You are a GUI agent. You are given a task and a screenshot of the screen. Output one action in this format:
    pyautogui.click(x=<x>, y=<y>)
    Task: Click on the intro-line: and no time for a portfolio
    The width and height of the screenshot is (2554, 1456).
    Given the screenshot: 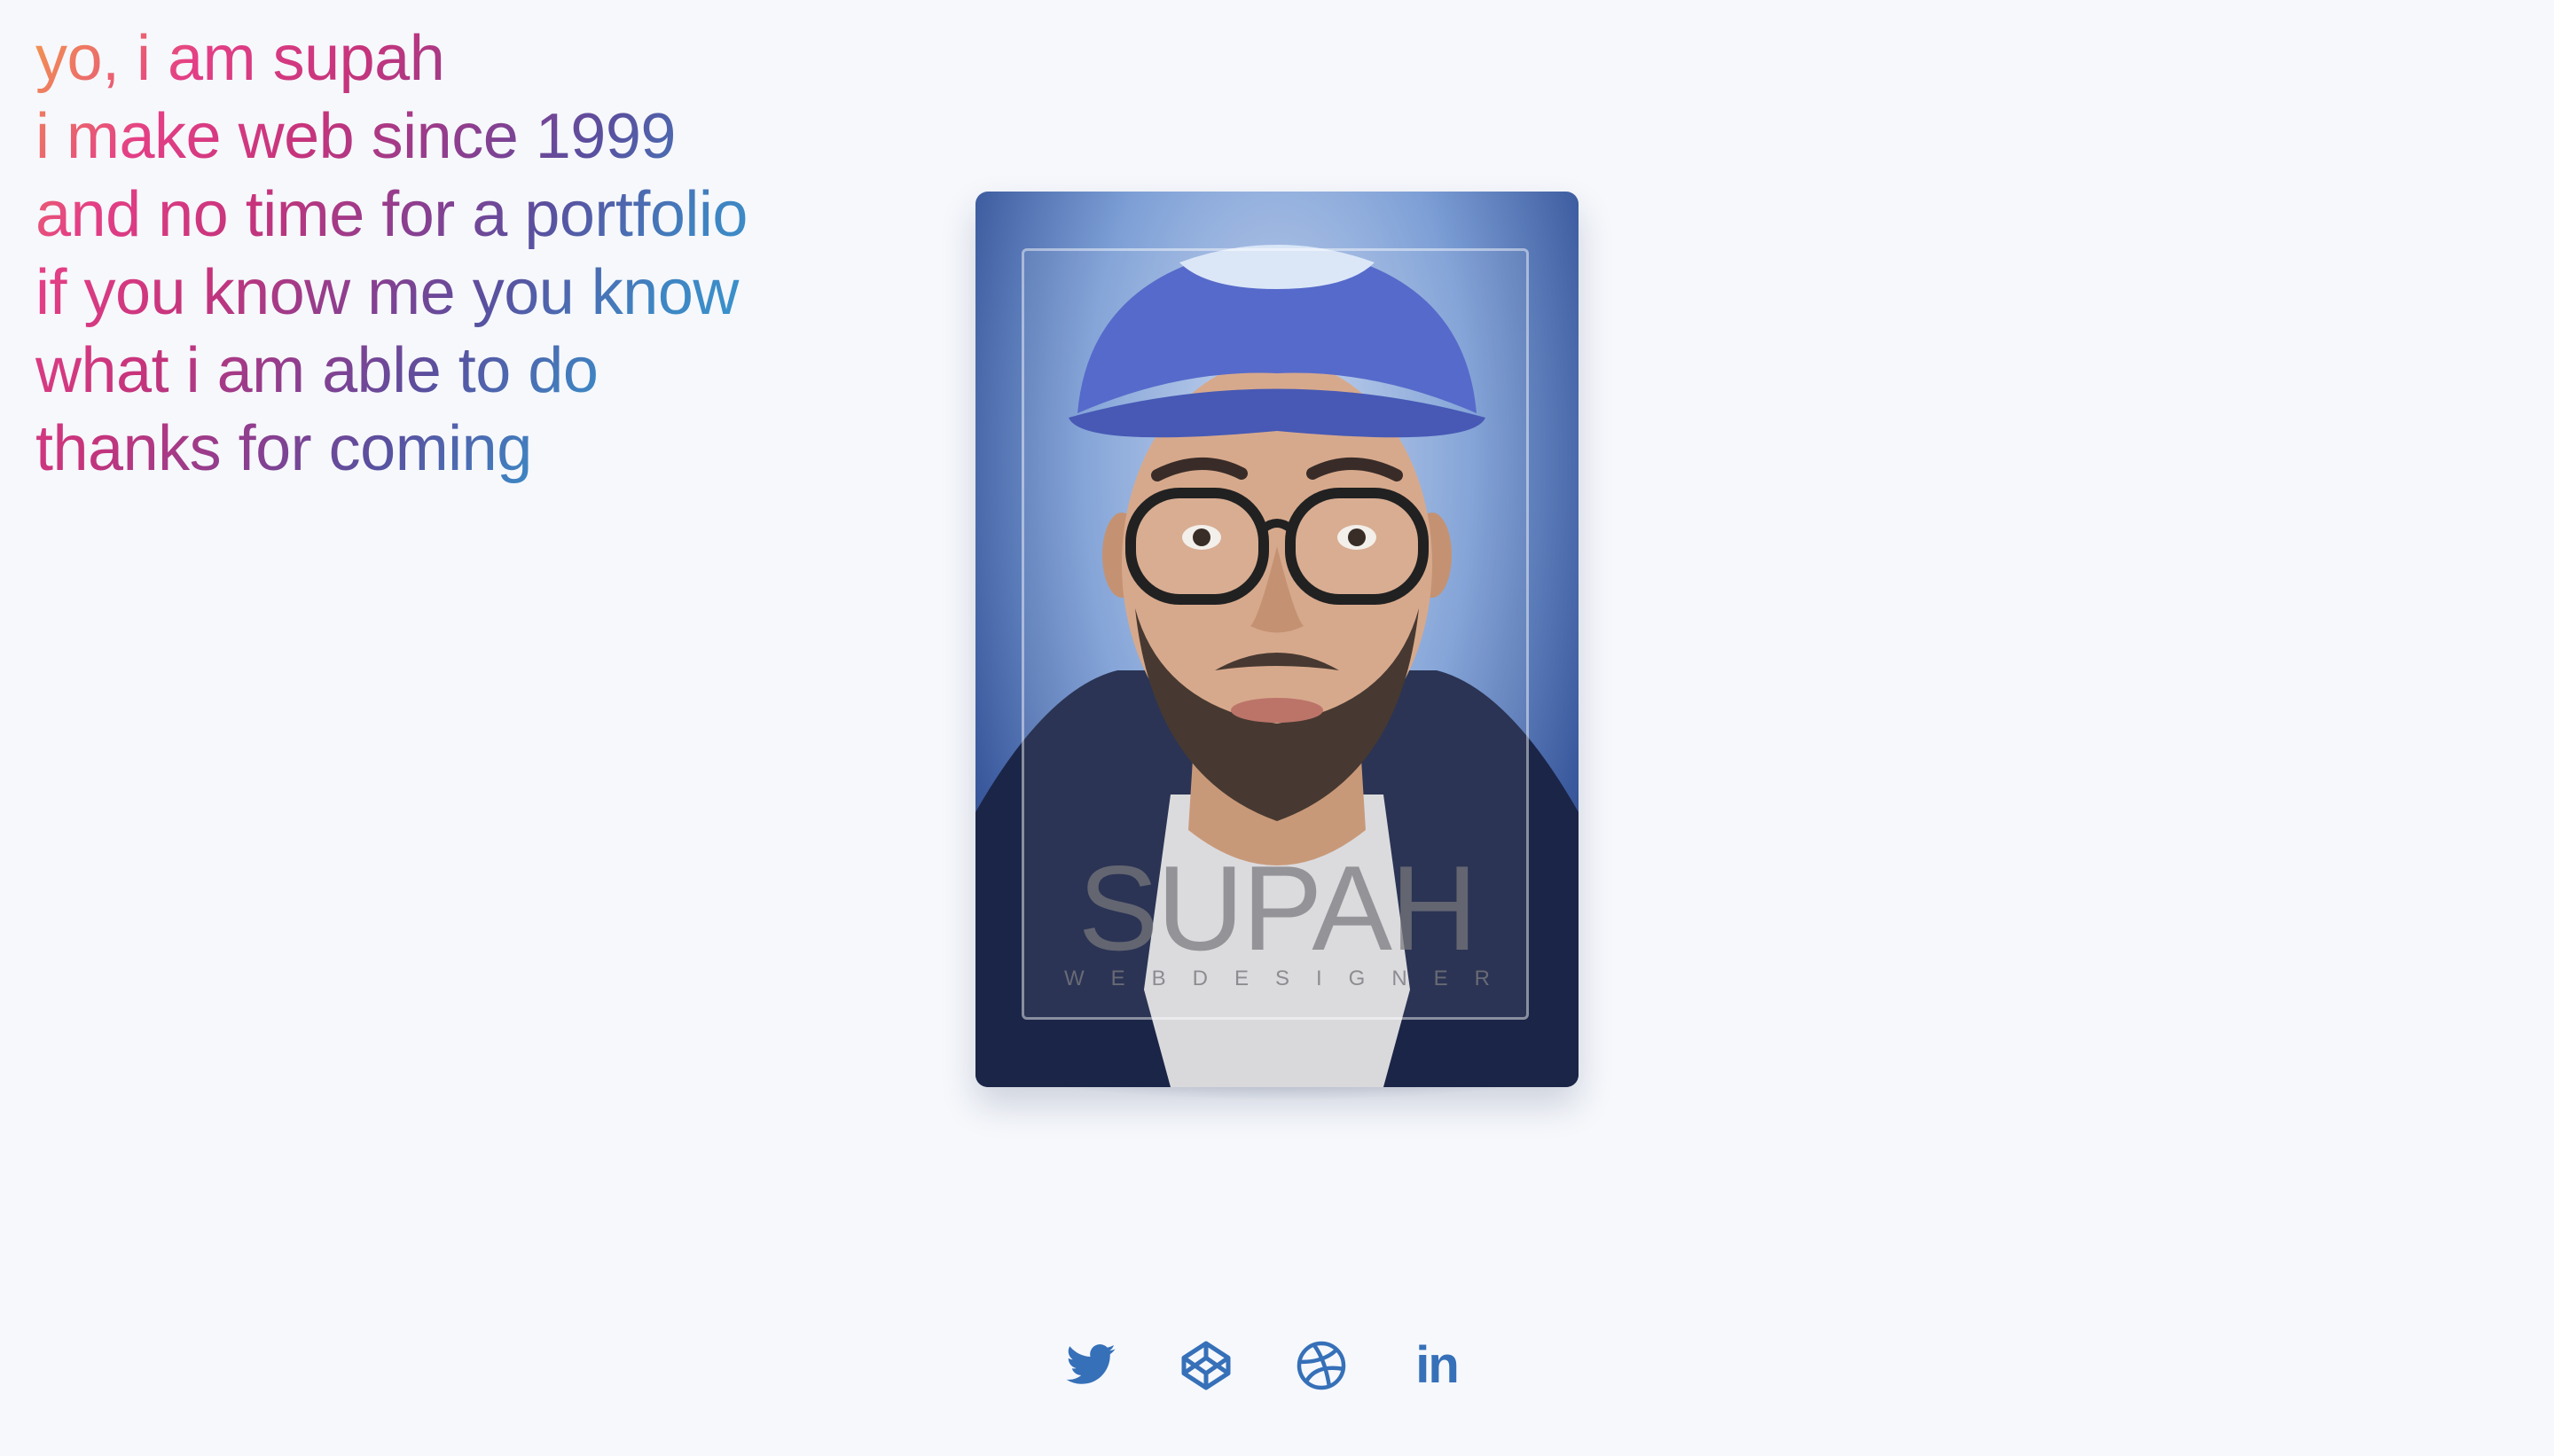 What is the action you would take?
    pyautogui.click(x=391, y=214)
    